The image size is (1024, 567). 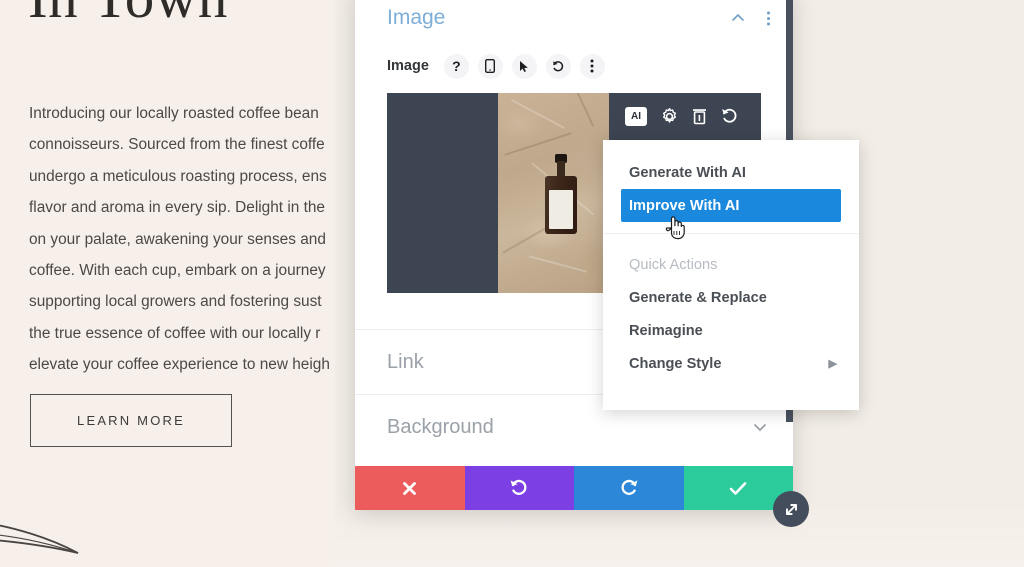 What do you see at coordinates (629, 488) in the screenshot?
I see `redo-button` at bounding box center [629, 488].